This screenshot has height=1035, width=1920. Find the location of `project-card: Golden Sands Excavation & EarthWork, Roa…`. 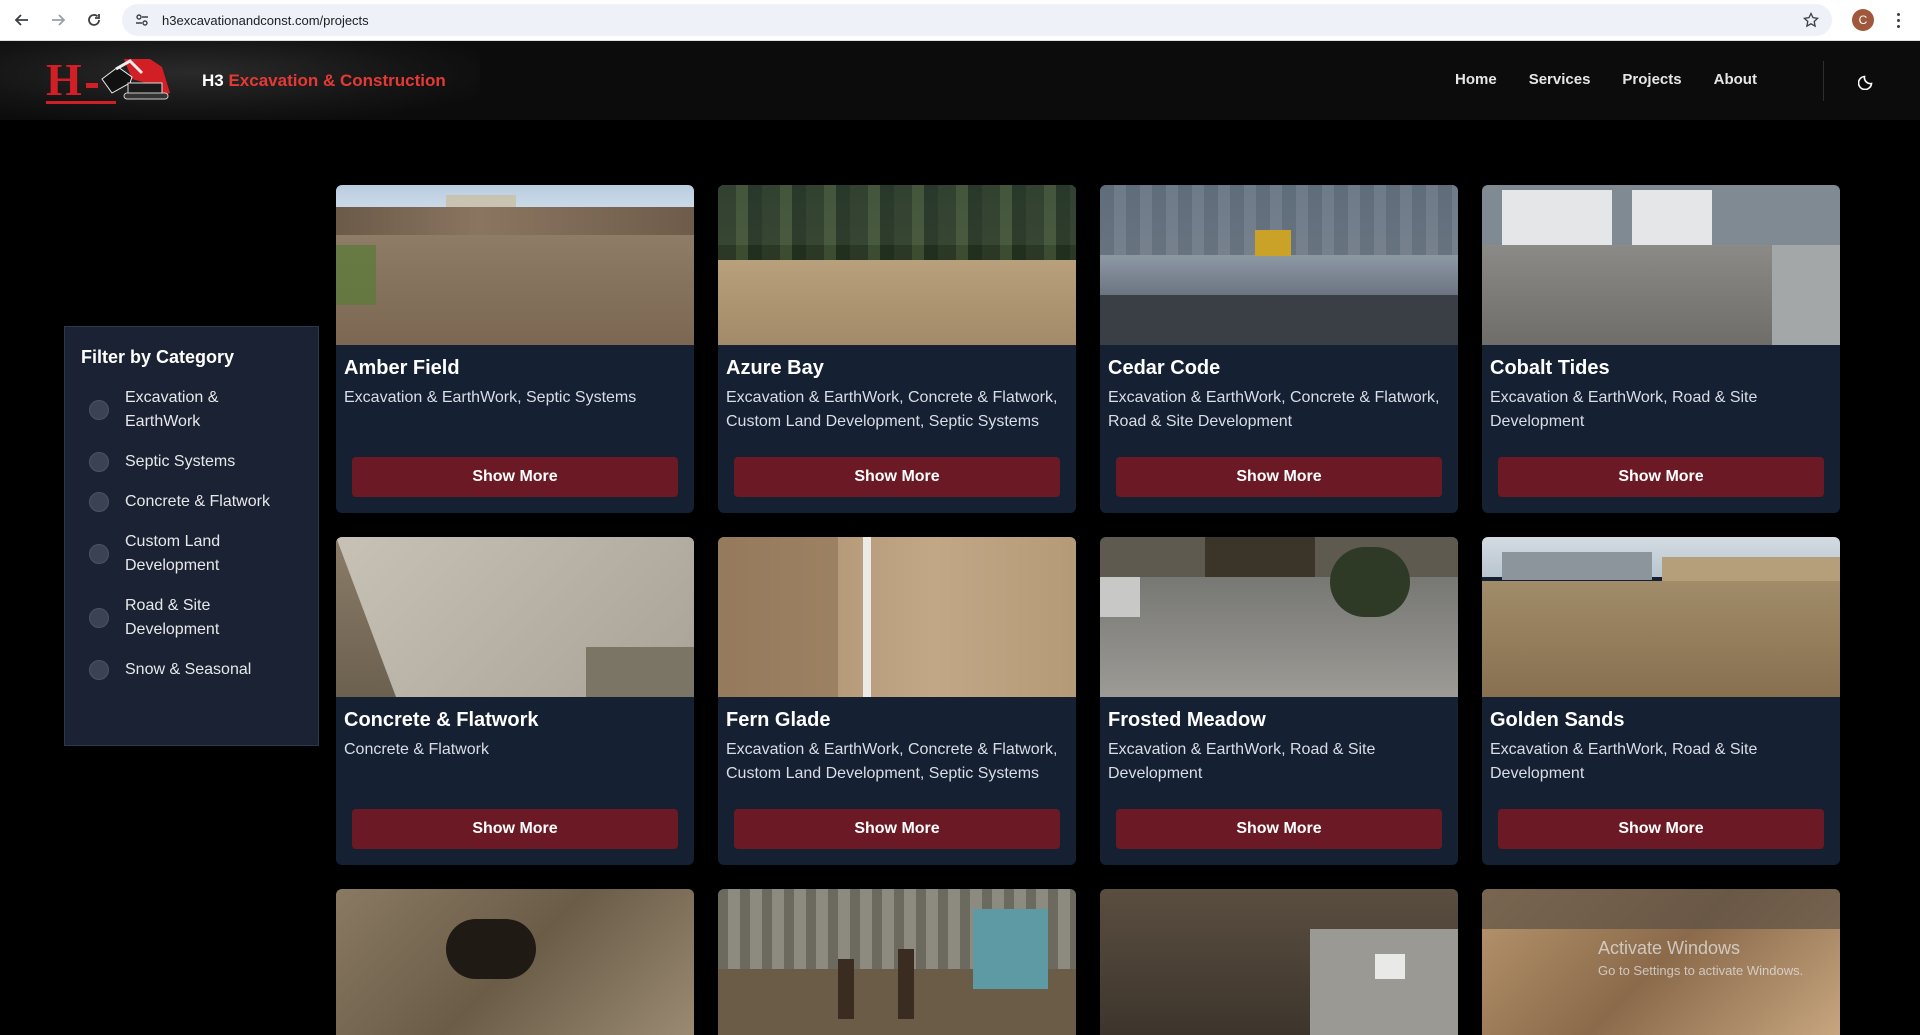

project-card: Golden Sands Excavation & EarthWork, Roa… is located at coordinates (1661, 701).